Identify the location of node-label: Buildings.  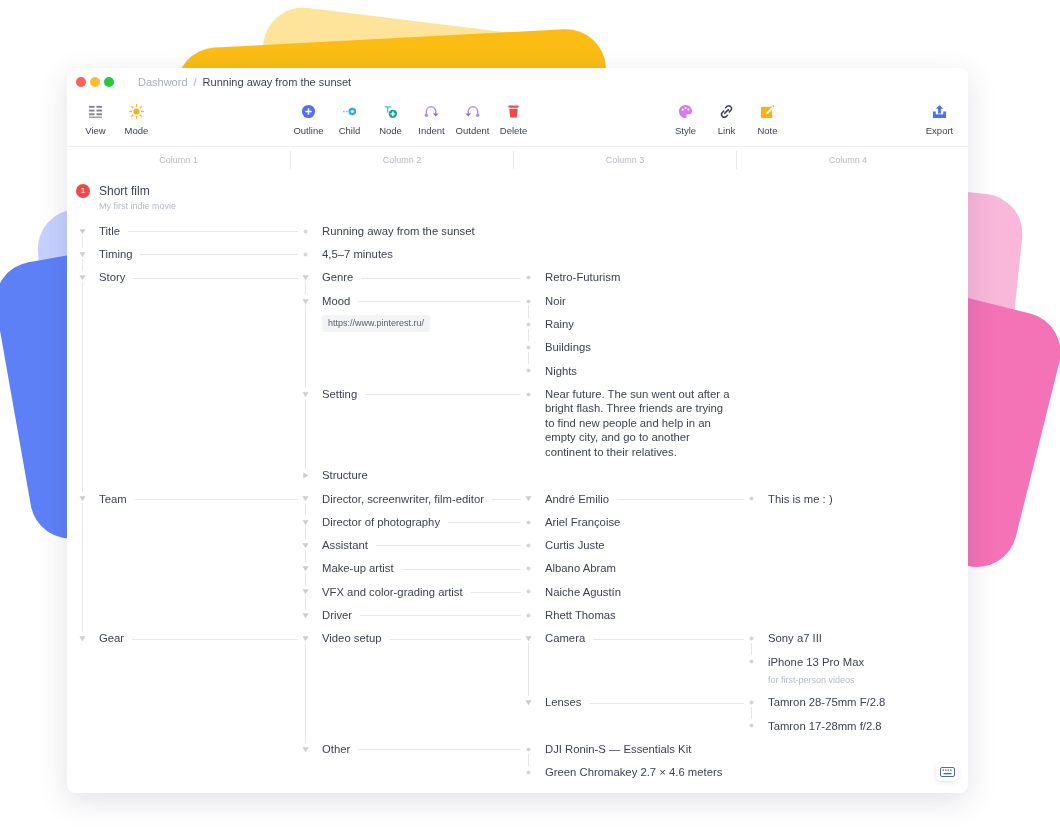
(568, 348).